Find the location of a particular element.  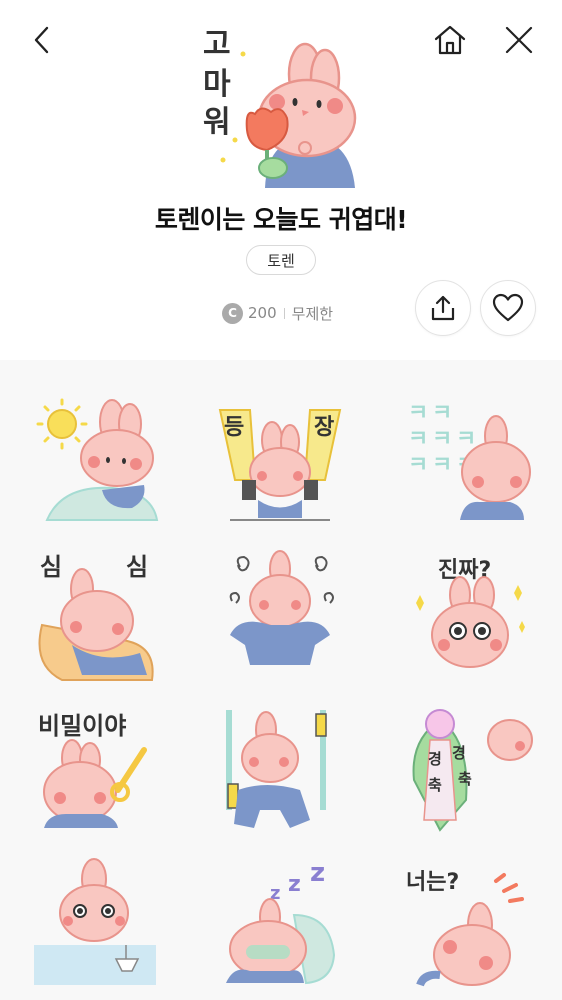

sticker-crying is located at coordinates (92, 925).